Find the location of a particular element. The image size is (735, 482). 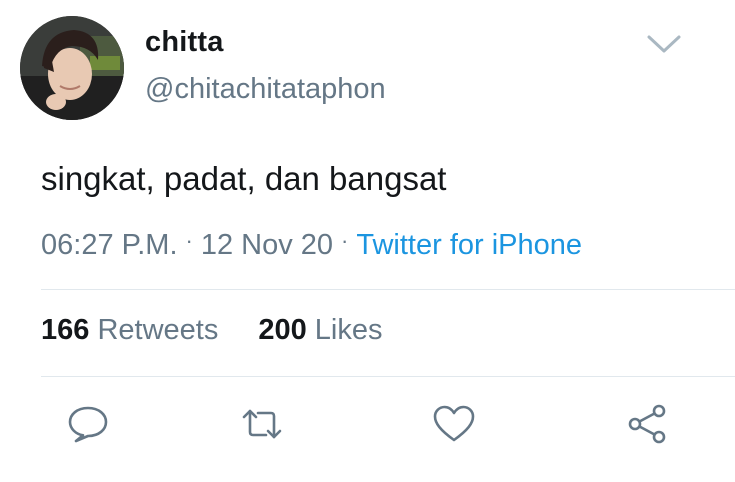

share-nodes-icon is located at coordinates (647, 424).